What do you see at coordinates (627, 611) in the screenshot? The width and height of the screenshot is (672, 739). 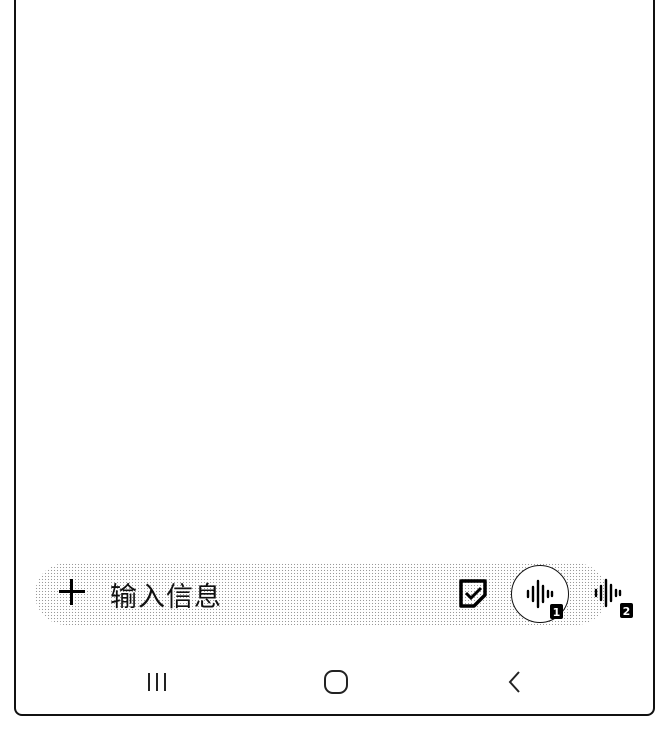 I see `sim2-badge: 2` at bounding box center [627, 611].